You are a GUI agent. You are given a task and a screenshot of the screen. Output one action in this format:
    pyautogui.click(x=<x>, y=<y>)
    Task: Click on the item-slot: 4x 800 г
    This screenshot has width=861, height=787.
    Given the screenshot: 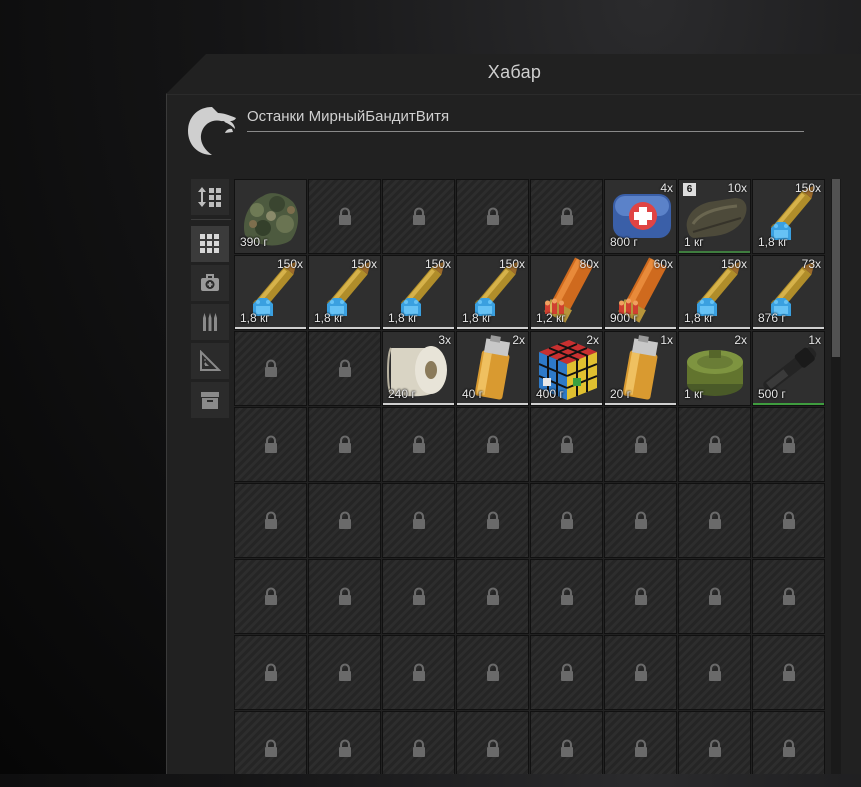 What is the action you would take?
    pyautogui.click(x=640, y=216)
    